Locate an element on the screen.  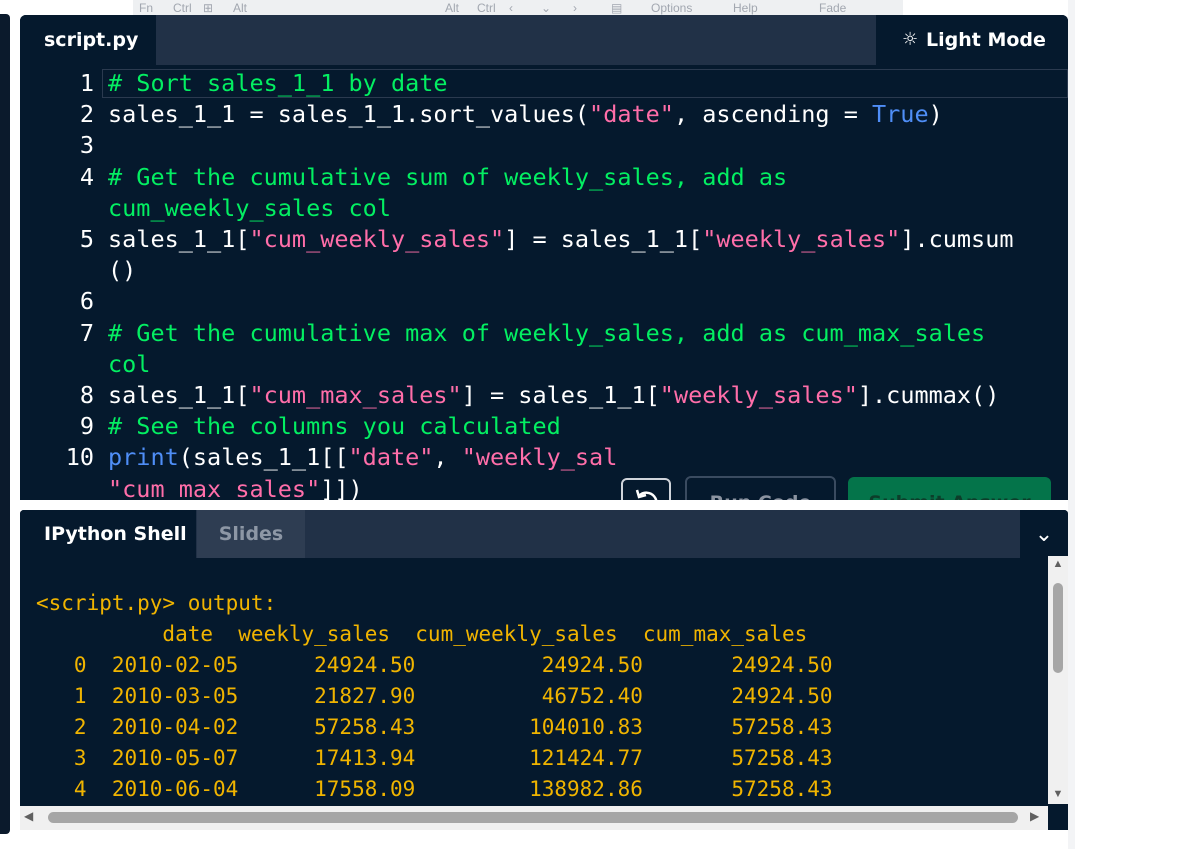
keyboard-icon: ▤ is located at coordinates (616, 8).